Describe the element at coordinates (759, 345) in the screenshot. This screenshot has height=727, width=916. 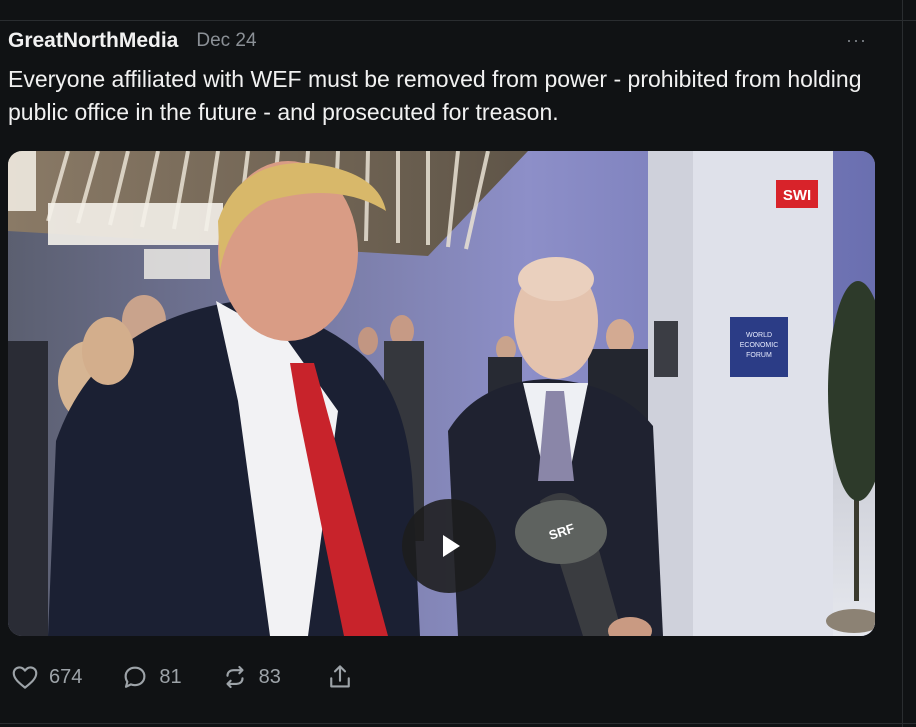
I see `svg-text: ECONOMIC` at that location.